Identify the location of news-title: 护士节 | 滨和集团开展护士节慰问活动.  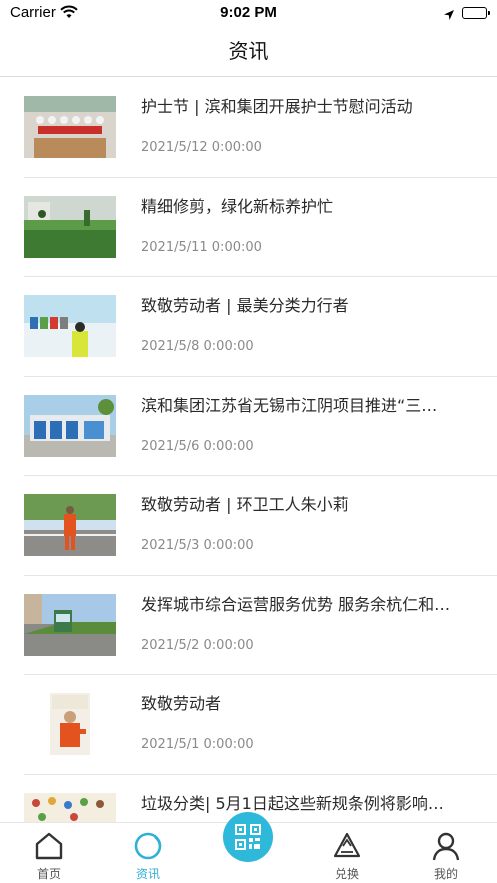
(277, 106).